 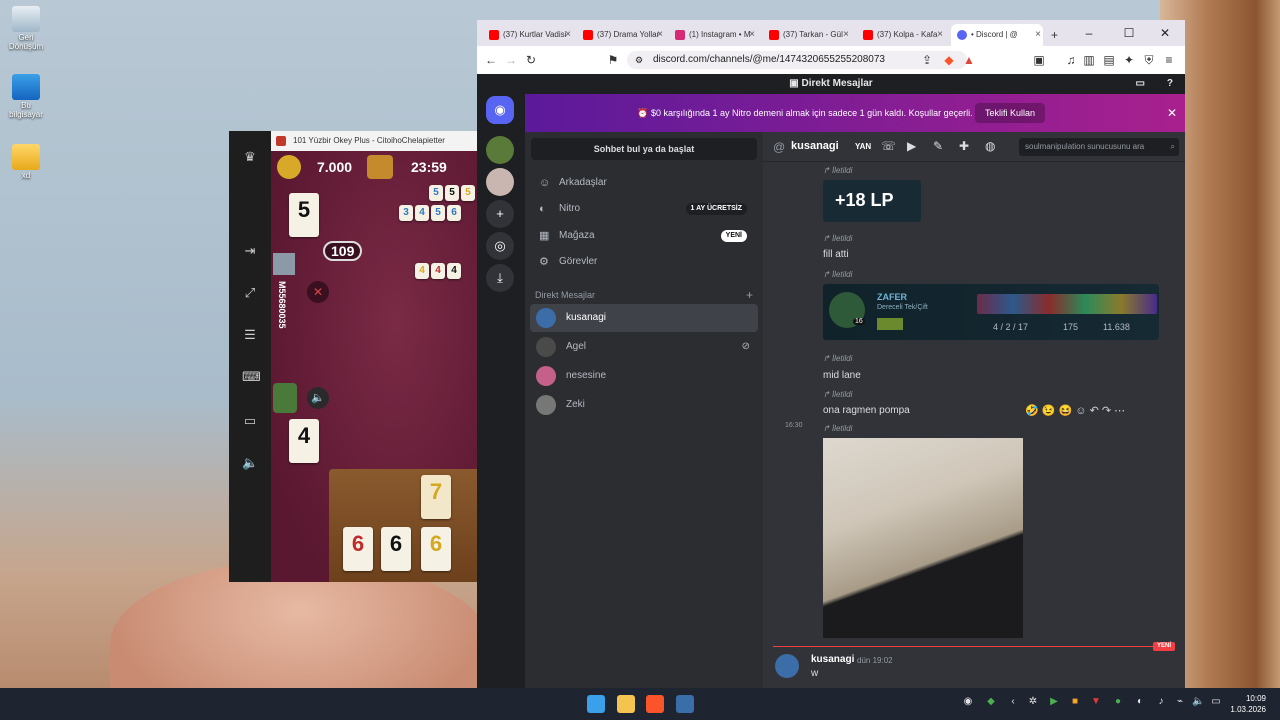 What do you see at coordinates (528, 35) in the screenshot?
I see `tab-youtube-1: (37) Kurtlar Vadisi ×` at bounding box center [528, 35].